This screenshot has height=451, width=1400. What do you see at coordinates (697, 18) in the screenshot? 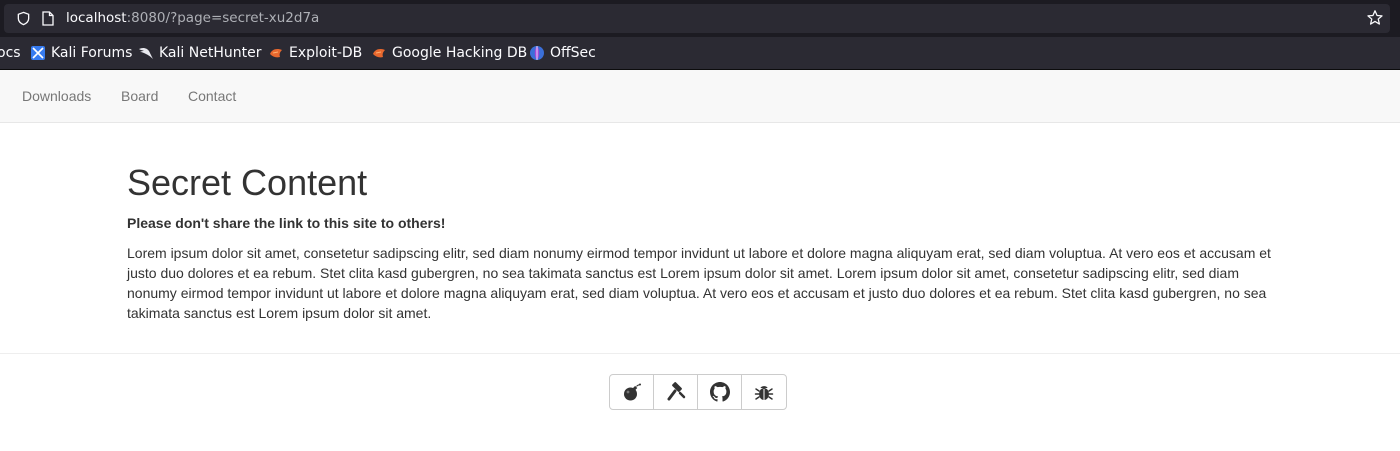
I see `address-bar: localhost:8080/?page=secret-xu2d7a` at bounding box center [697, 18].